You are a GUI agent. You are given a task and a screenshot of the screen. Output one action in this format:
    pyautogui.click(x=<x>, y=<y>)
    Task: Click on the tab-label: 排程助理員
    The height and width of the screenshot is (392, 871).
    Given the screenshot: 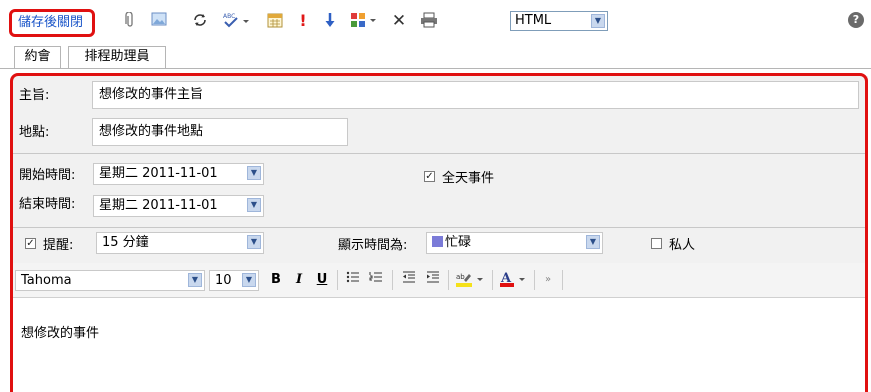 What is the action you would take?
    pyautogui.click(x=117, y=56)
    